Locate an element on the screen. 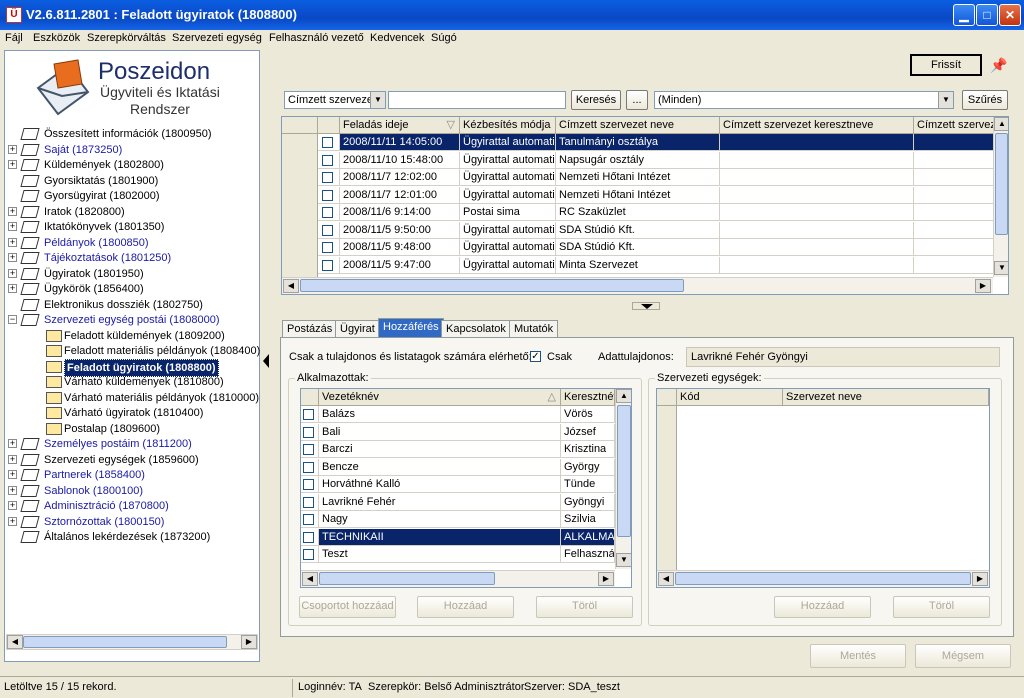  list-item: Horváthné Kalló Tünde is located at coordinates (458, 484).